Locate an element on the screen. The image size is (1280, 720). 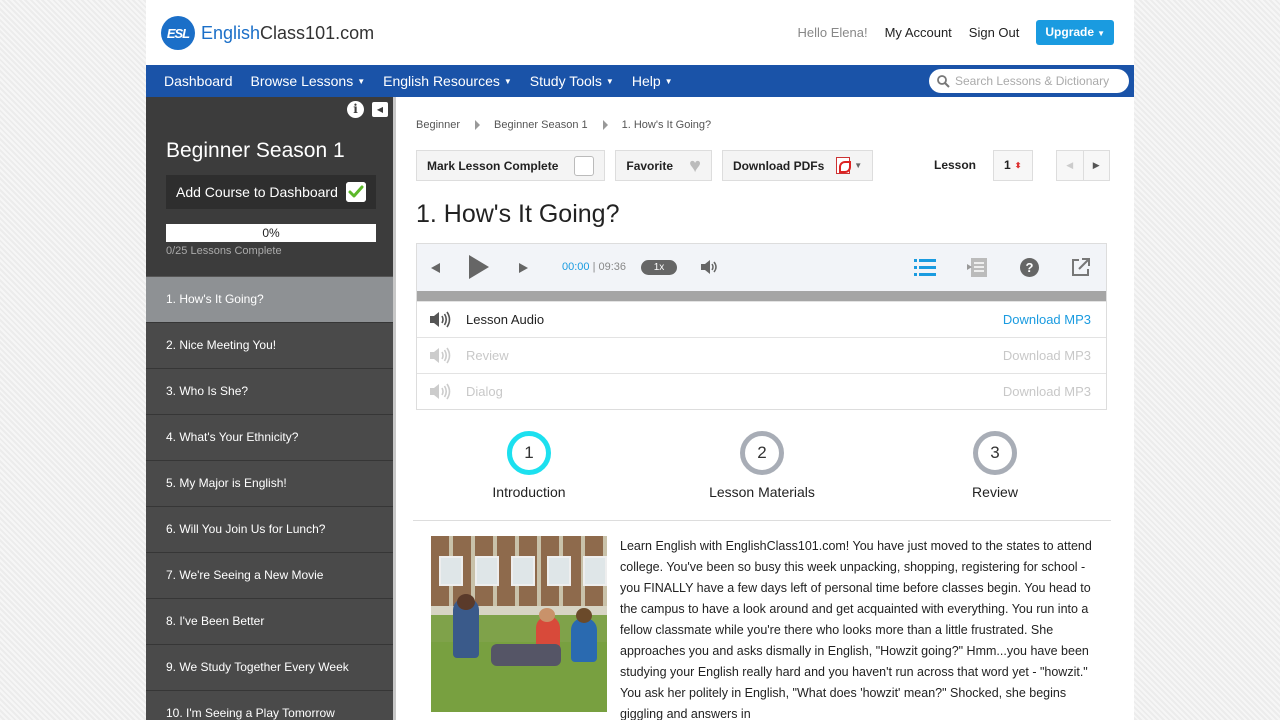
lesson-number-select: 1 ⬍ is located at coordinates (1013, 165).